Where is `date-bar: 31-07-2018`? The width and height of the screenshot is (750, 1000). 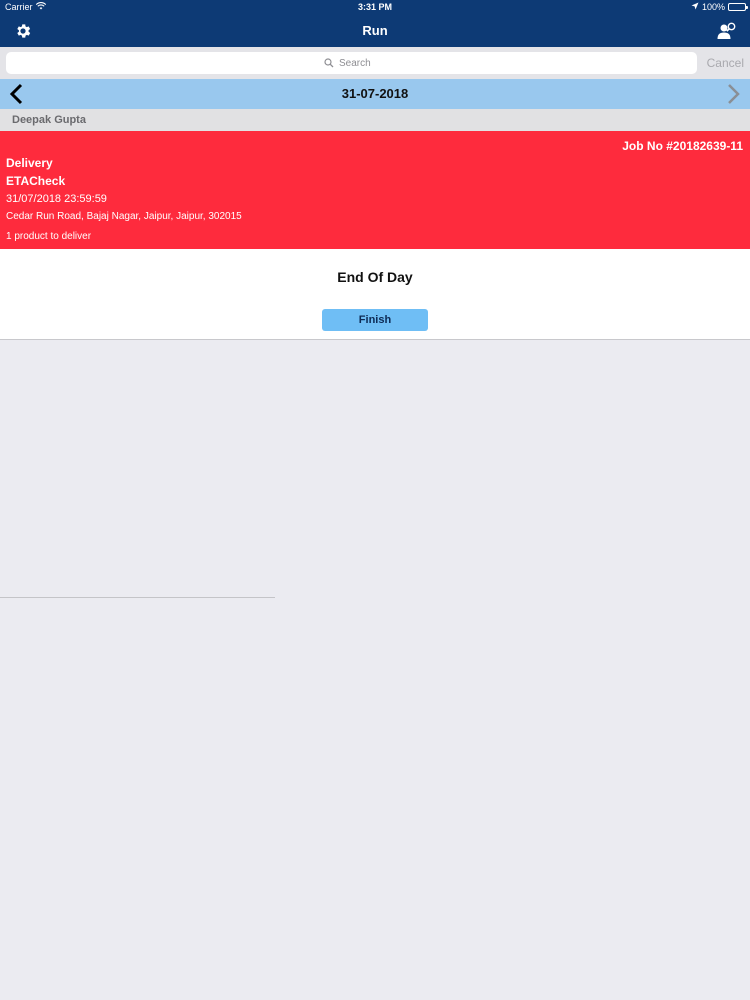 date-bar: 31-07-2018 is located at coordinates (375, 94).